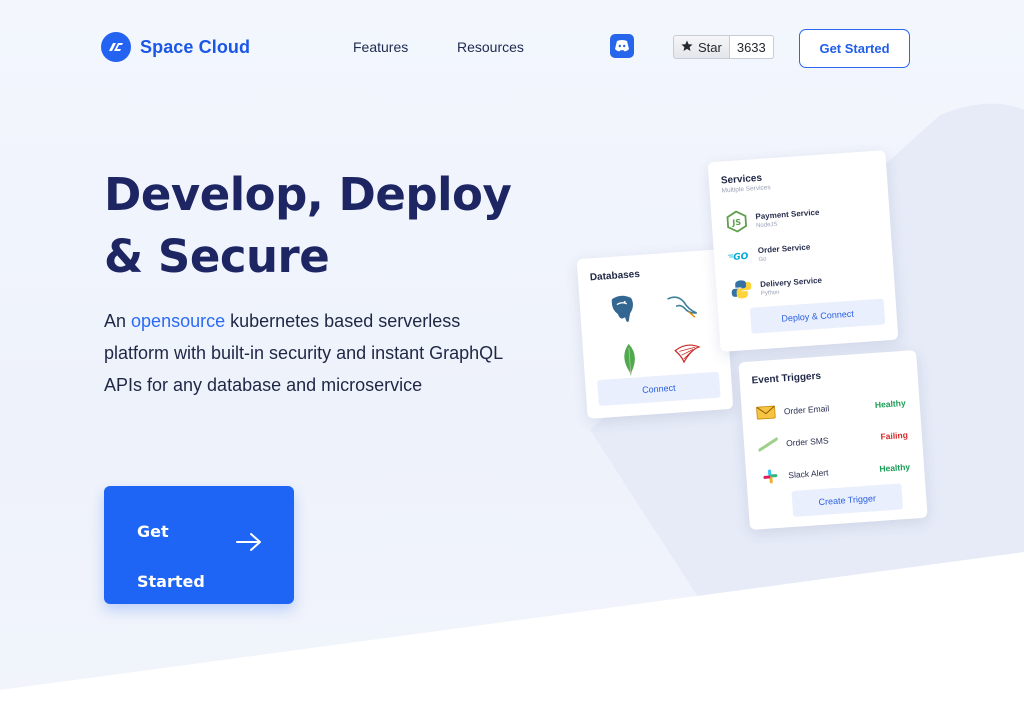 The image size is (1024, 706). Describe the element at coordinates (116, 47) in the screenshot. I see `space-cloud-logo-icon` at that location.